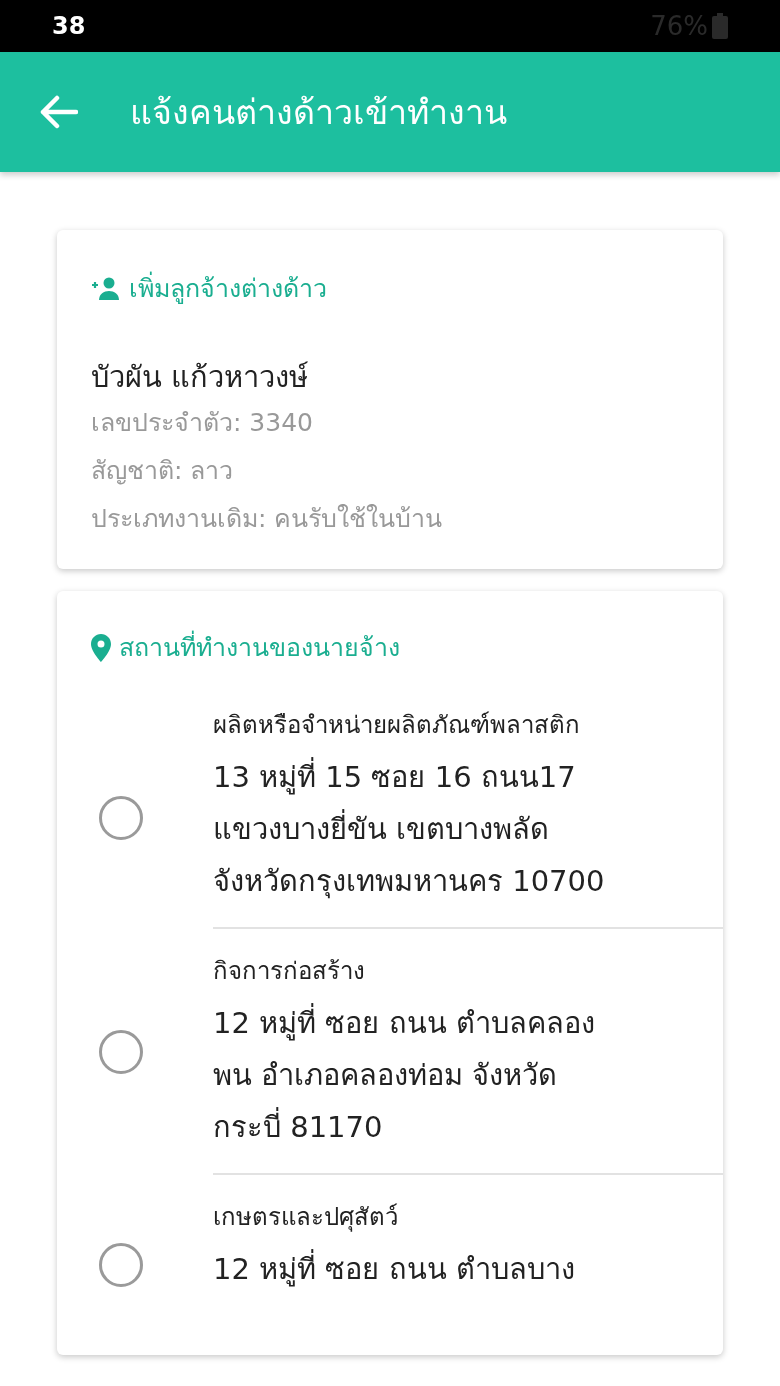 This screenshot has width=780, height=1386. What do you see at coordinates (58, 112) in the screenshot?
I see `back-arrow-icon` at bounding box center [58, 112].